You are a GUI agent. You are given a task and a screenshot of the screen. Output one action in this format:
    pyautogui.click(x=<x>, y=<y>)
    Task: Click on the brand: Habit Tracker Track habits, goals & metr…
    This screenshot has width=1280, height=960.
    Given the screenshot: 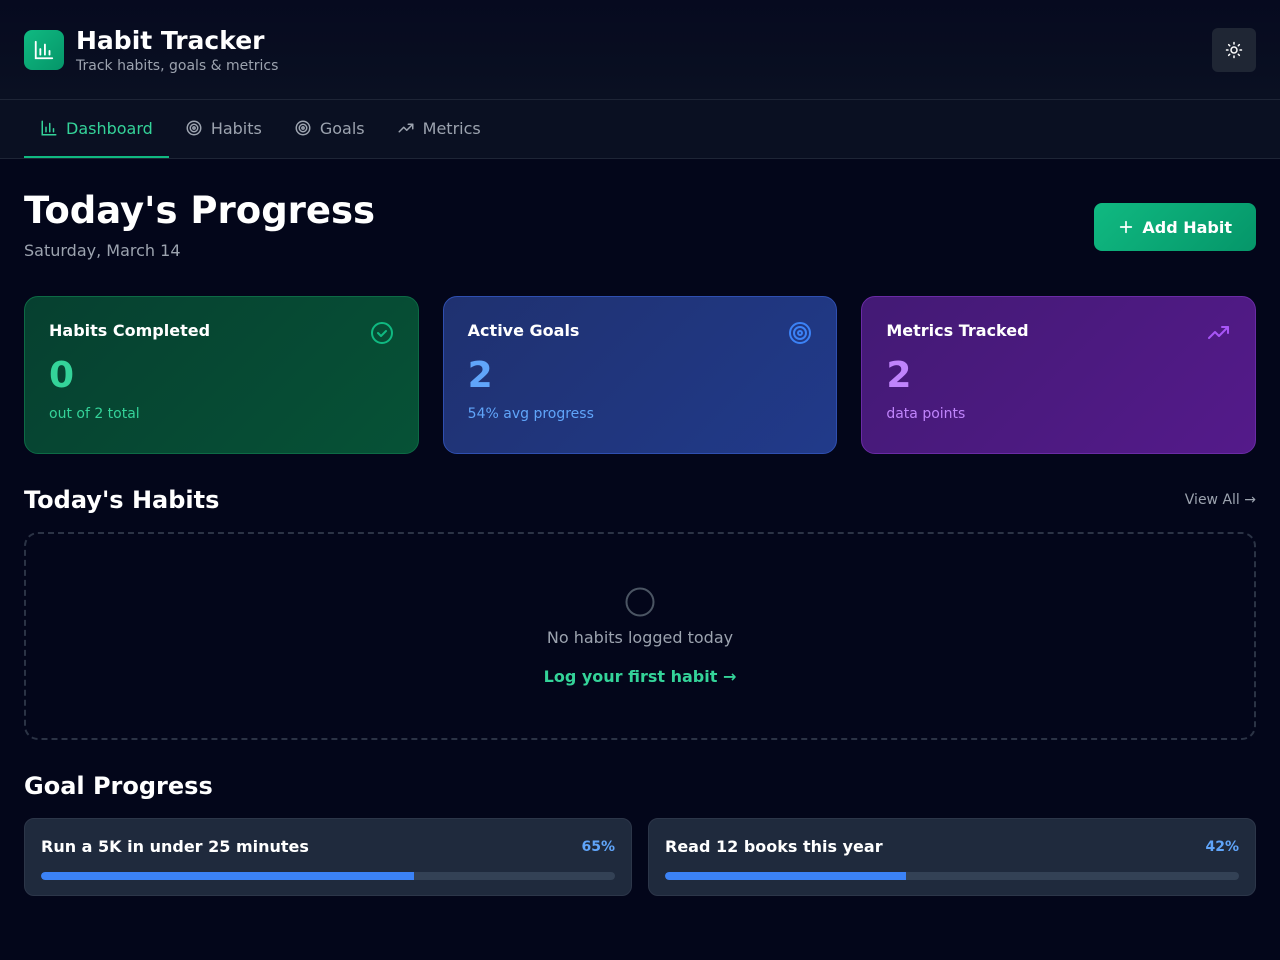 What is the action you would take?
    pyautogui.click(x=151, y=50)
    